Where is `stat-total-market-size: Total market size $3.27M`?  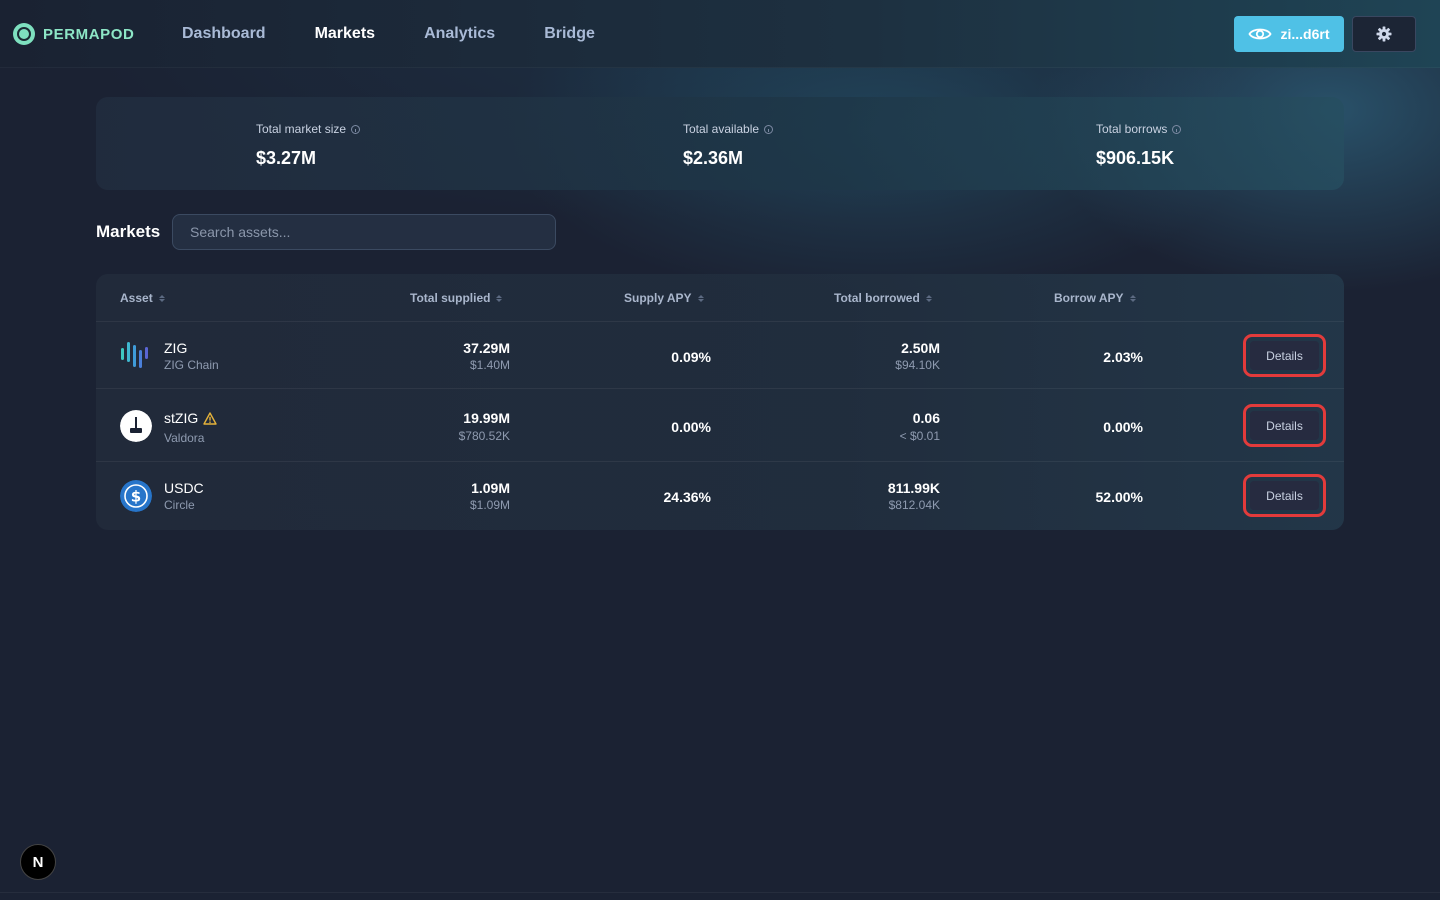 stat-total-market-size: Total market size $3.27M is located at coordinates (308, 145).